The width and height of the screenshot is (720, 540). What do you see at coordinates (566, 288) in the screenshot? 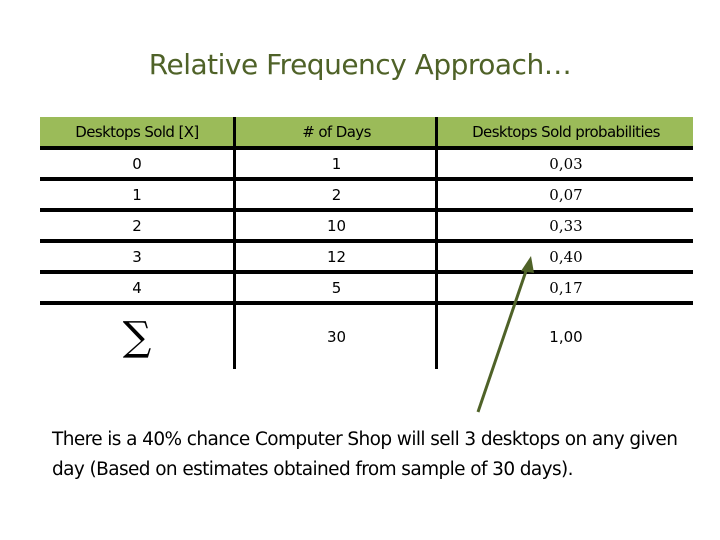
I see `cell-probability: 0,17` at bounding box center [566, 288].